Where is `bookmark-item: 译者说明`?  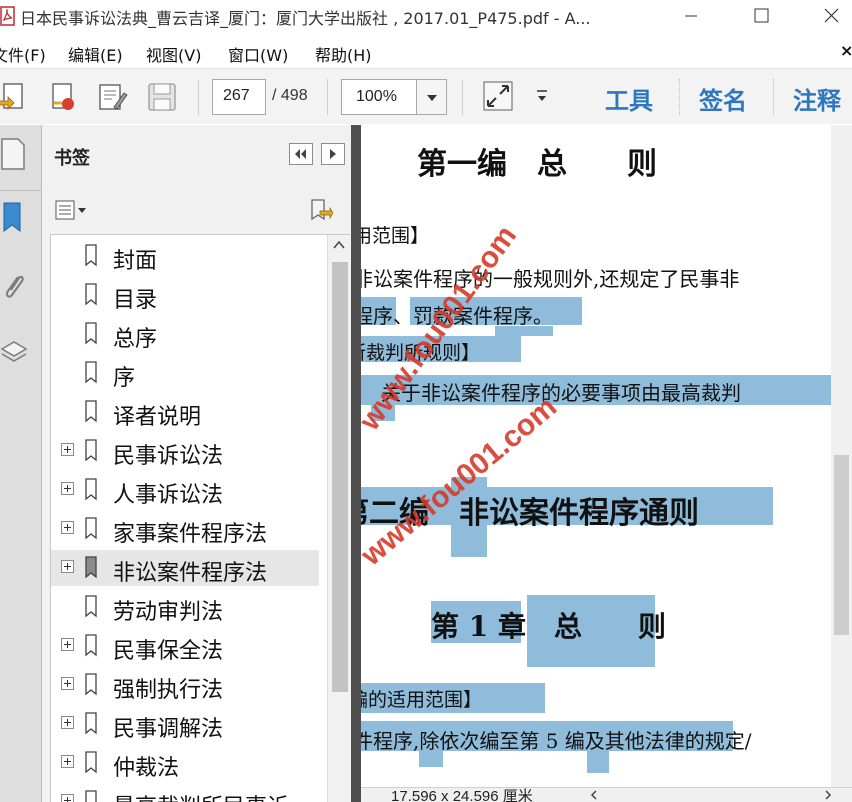
bookmark-item: 译者说明 is located at coordinates (185, 412).